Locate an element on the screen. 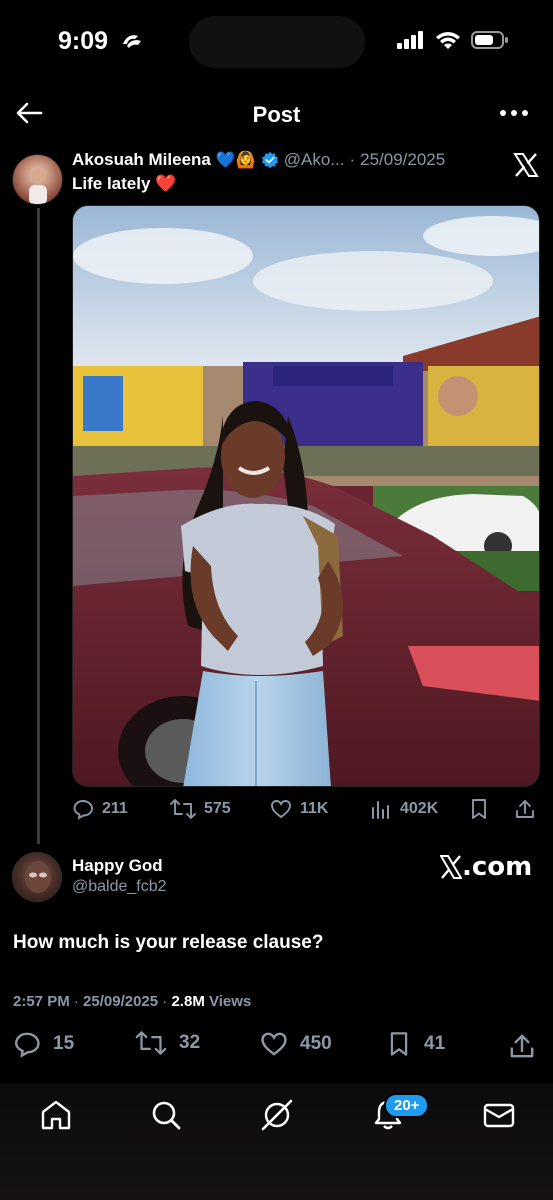  dynamic-island is located at coordinates (277, 42).